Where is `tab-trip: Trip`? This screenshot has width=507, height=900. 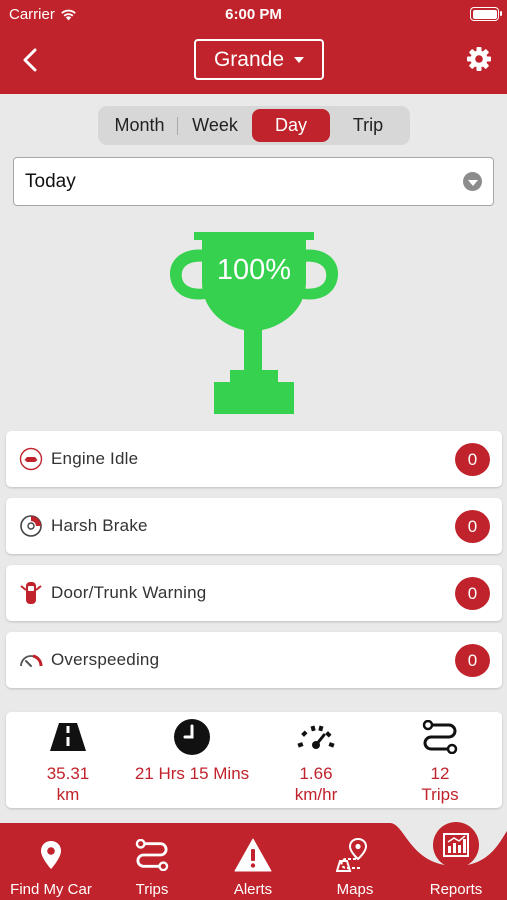 tab-trip: Trip is located at coordinates (368, 125).